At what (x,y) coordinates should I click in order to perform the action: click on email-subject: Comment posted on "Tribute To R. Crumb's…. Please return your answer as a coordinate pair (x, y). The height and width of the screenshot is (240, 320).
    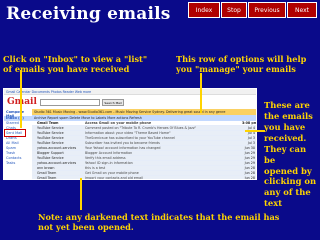
    Looking at the image, I should click on (163, 128).